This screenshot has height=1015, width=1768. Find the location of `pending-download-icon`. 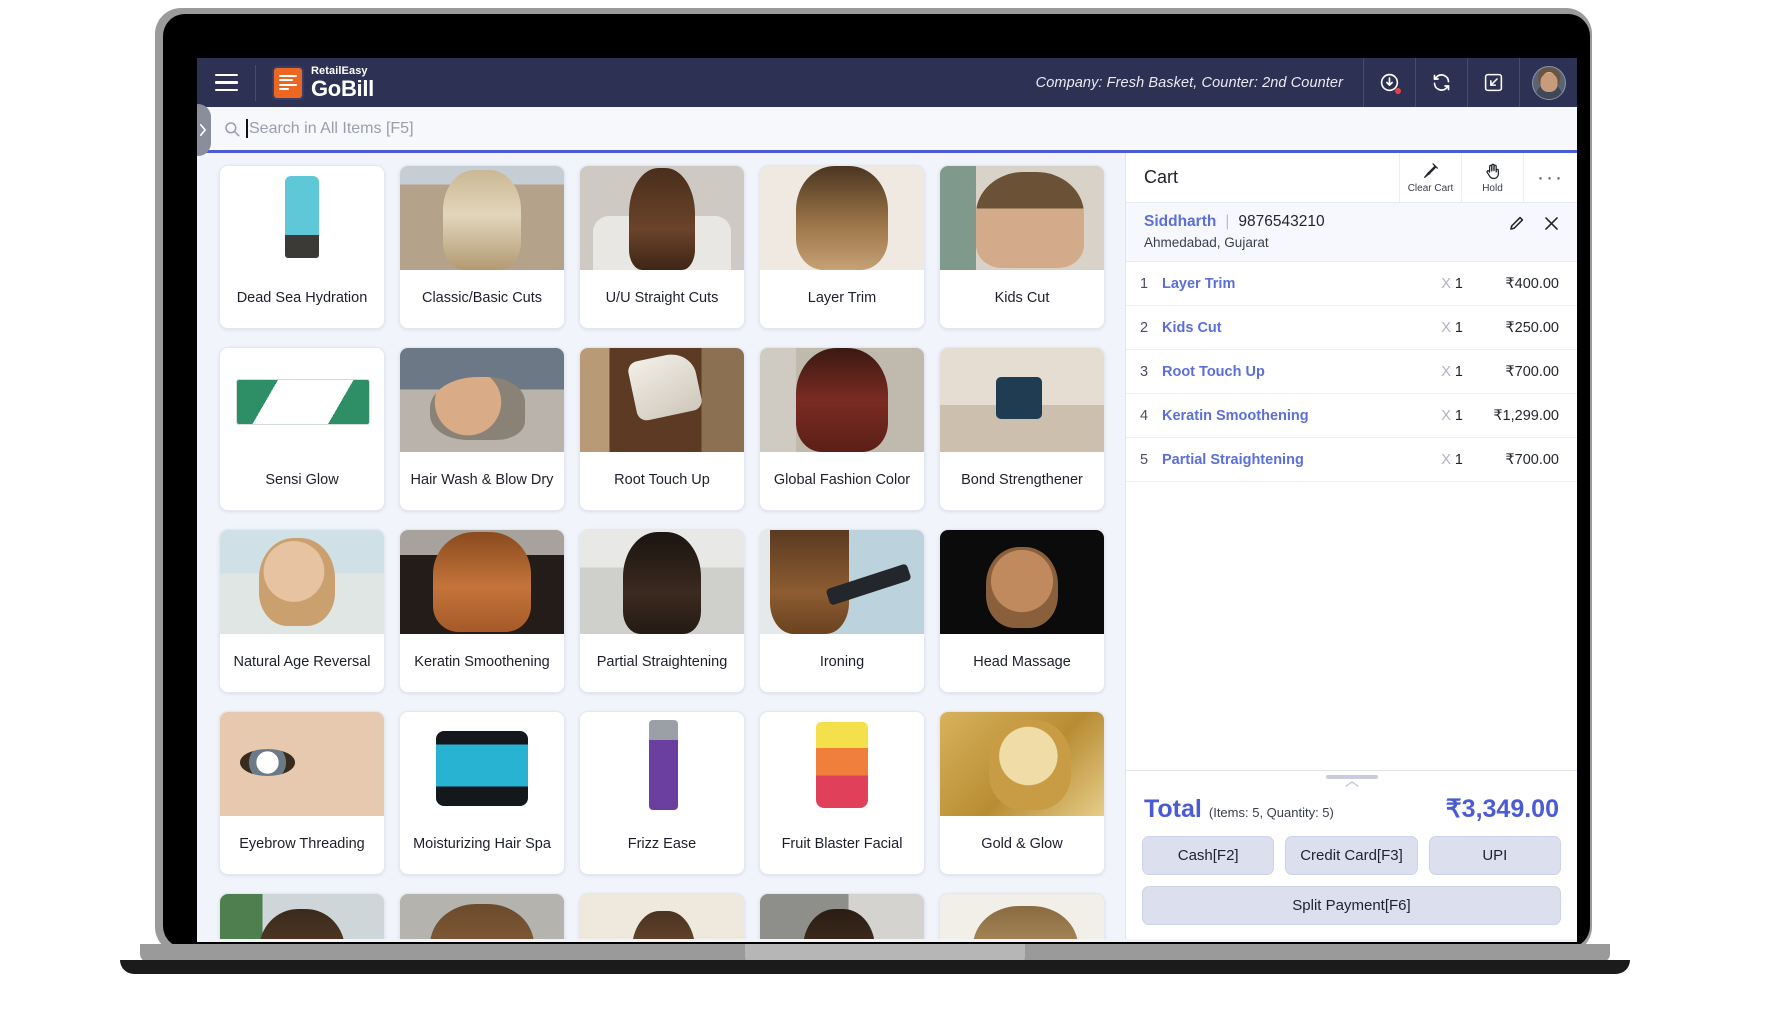

pending-download-icon is located at coordinates (1389, 82).